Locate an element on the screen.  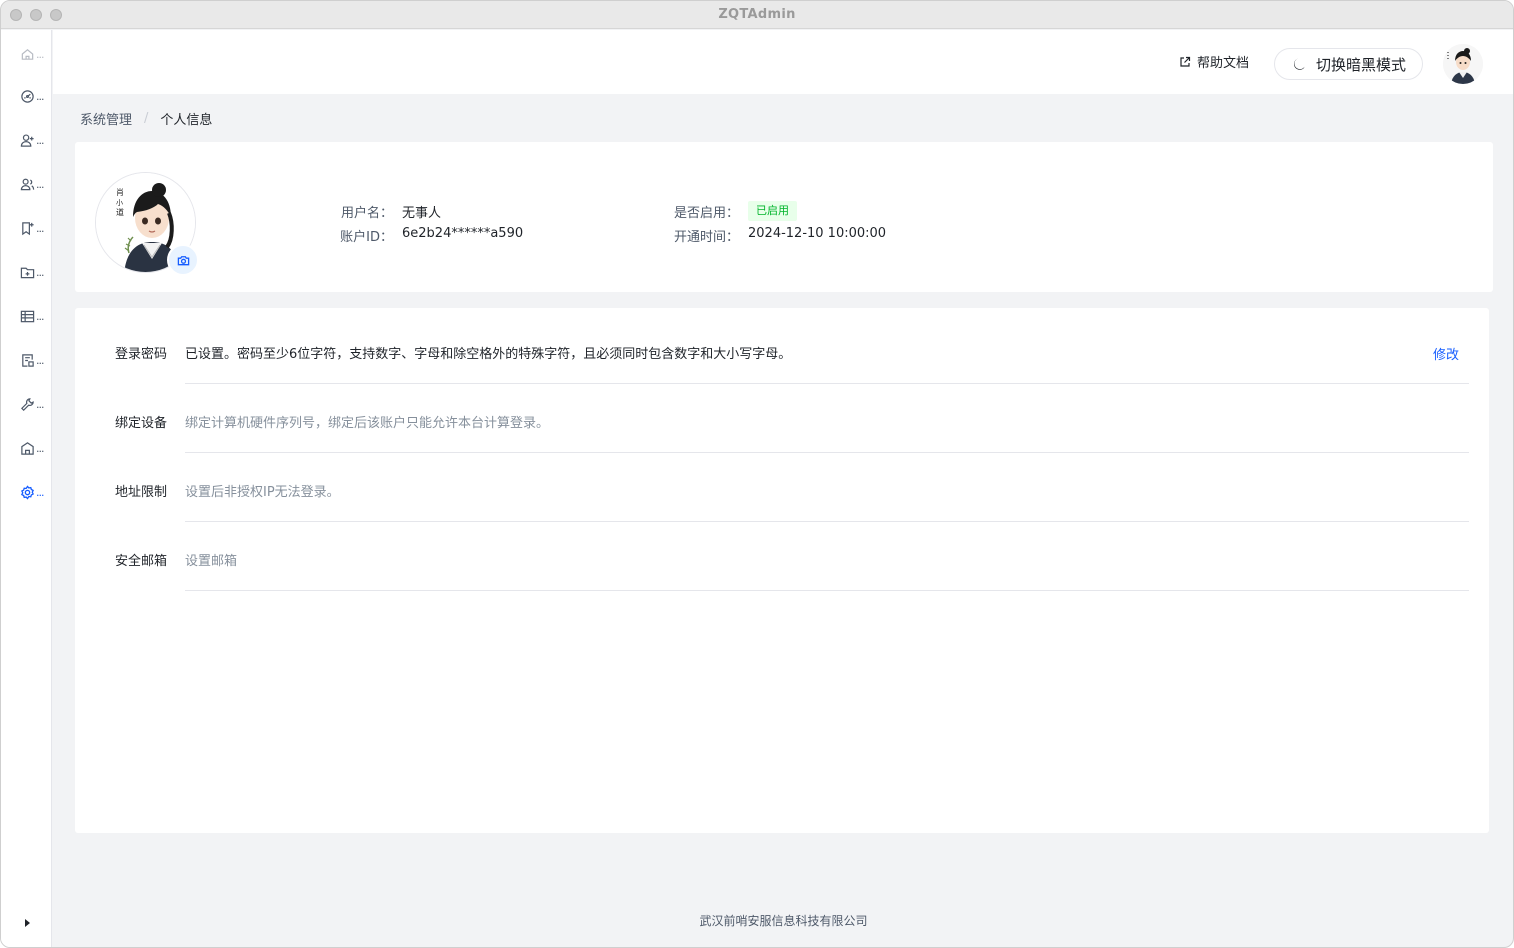
account-id-value: 6e2b24******a590 is located at coordinates (463, 233).